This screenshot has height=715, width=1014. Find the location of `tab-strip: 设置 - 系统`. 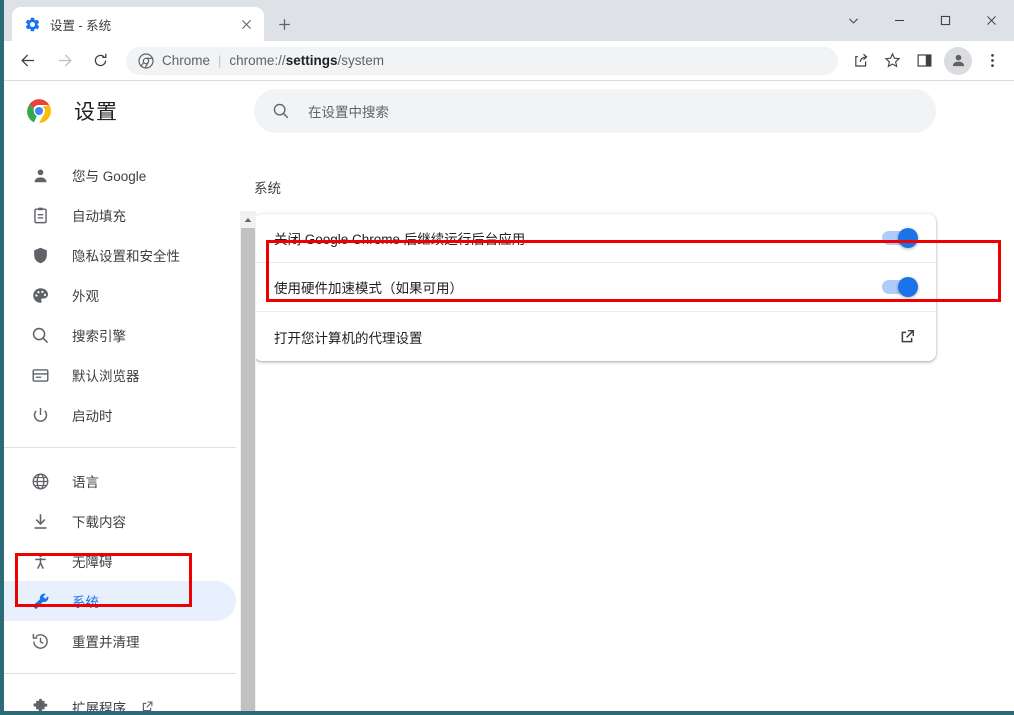

tab-strip: 设置 - 系统 is located at coordinates (151, 20).